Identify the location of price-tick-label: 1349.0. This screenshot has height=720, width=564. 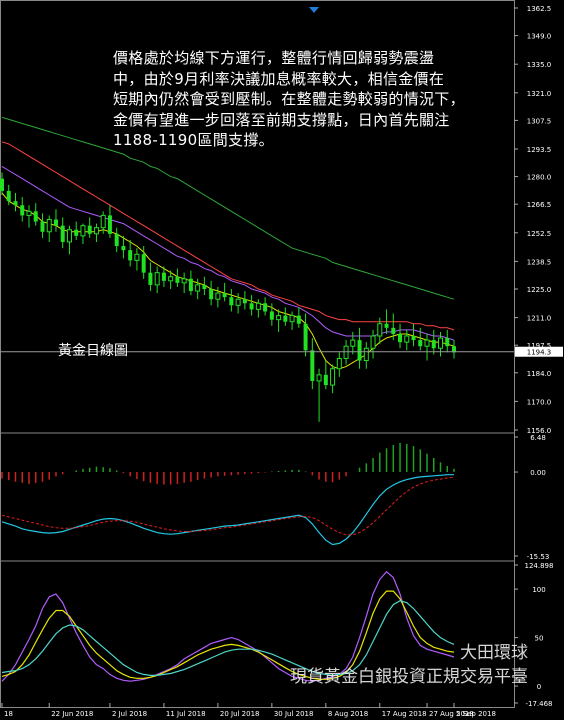
(539, 37).